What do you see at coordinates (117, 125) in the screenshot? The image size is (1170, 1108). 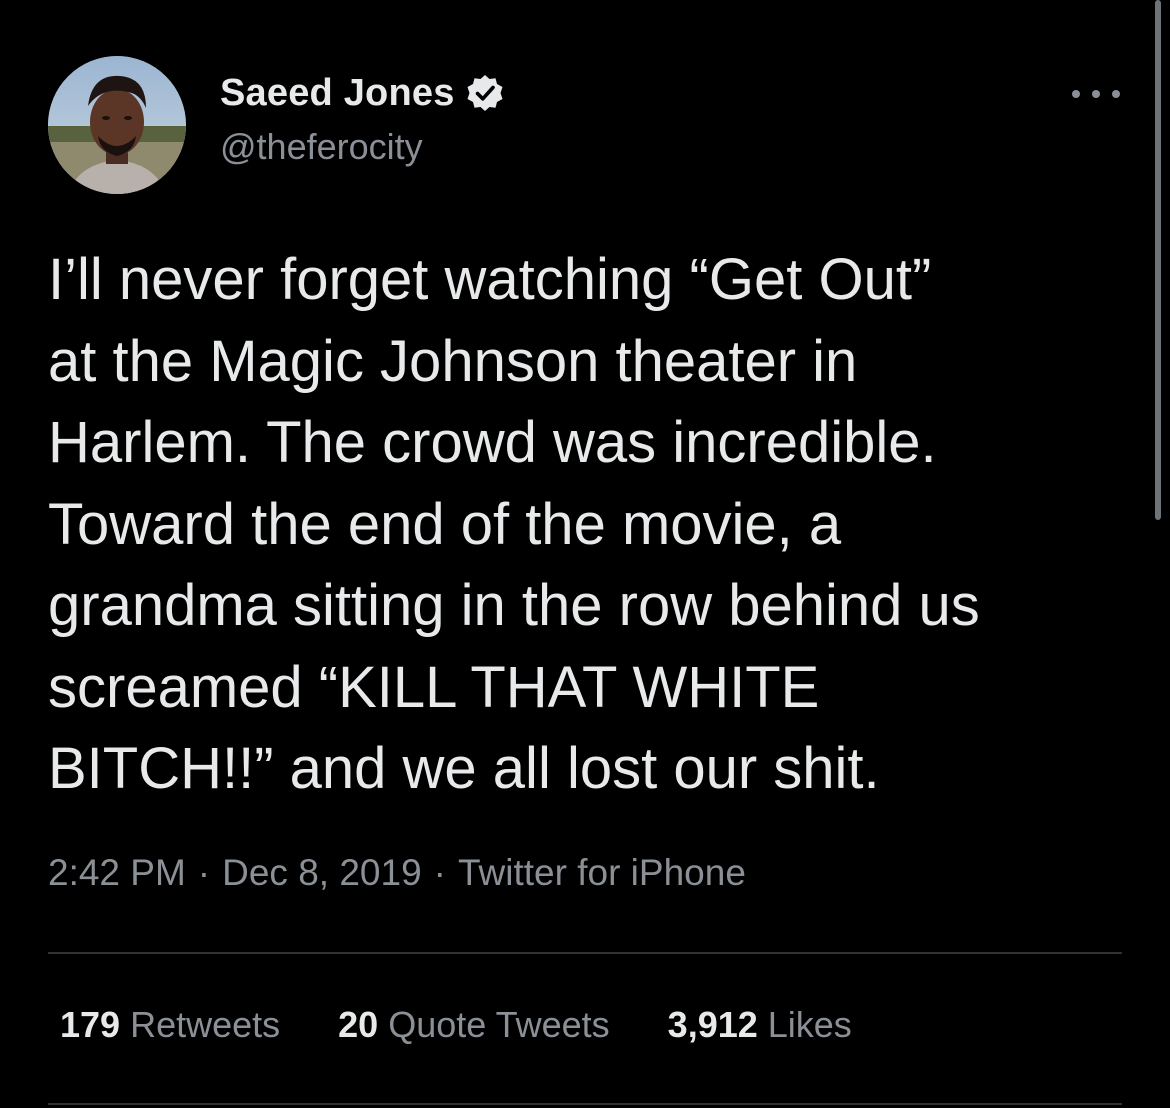 I see `avatar` at bounding box center [117, 125].